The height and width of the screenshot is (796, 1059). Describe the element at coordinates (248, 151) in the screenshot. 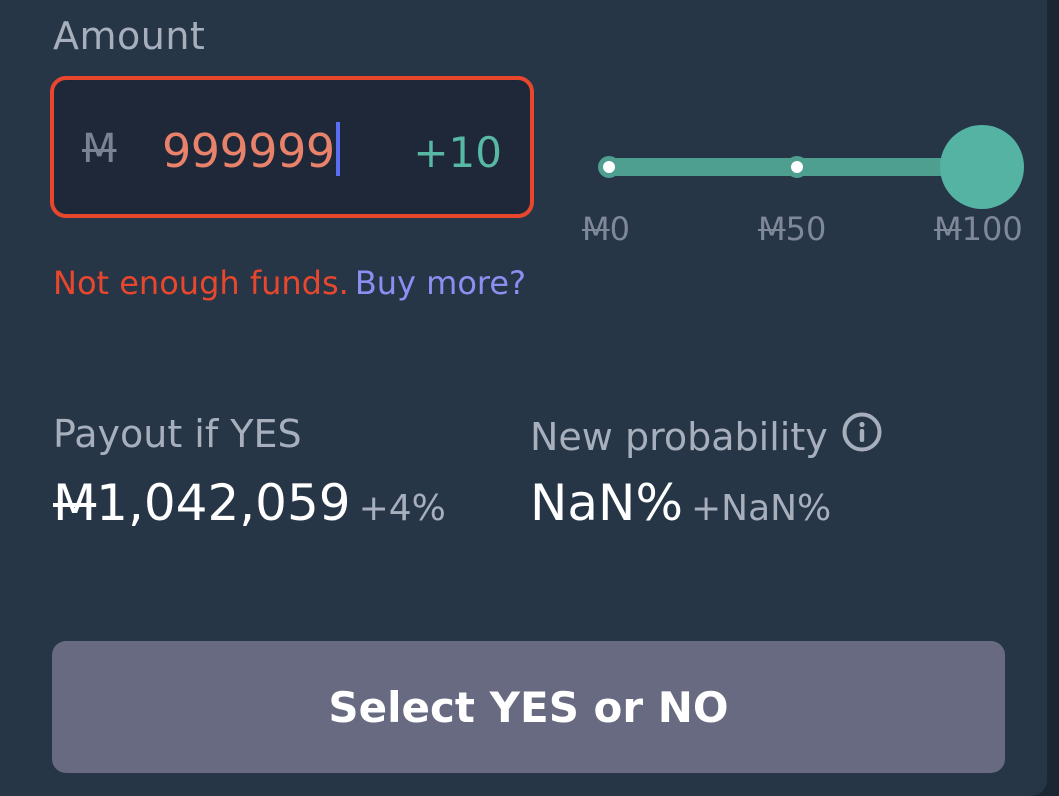

I see `amount-value-text: 999999` at that location.